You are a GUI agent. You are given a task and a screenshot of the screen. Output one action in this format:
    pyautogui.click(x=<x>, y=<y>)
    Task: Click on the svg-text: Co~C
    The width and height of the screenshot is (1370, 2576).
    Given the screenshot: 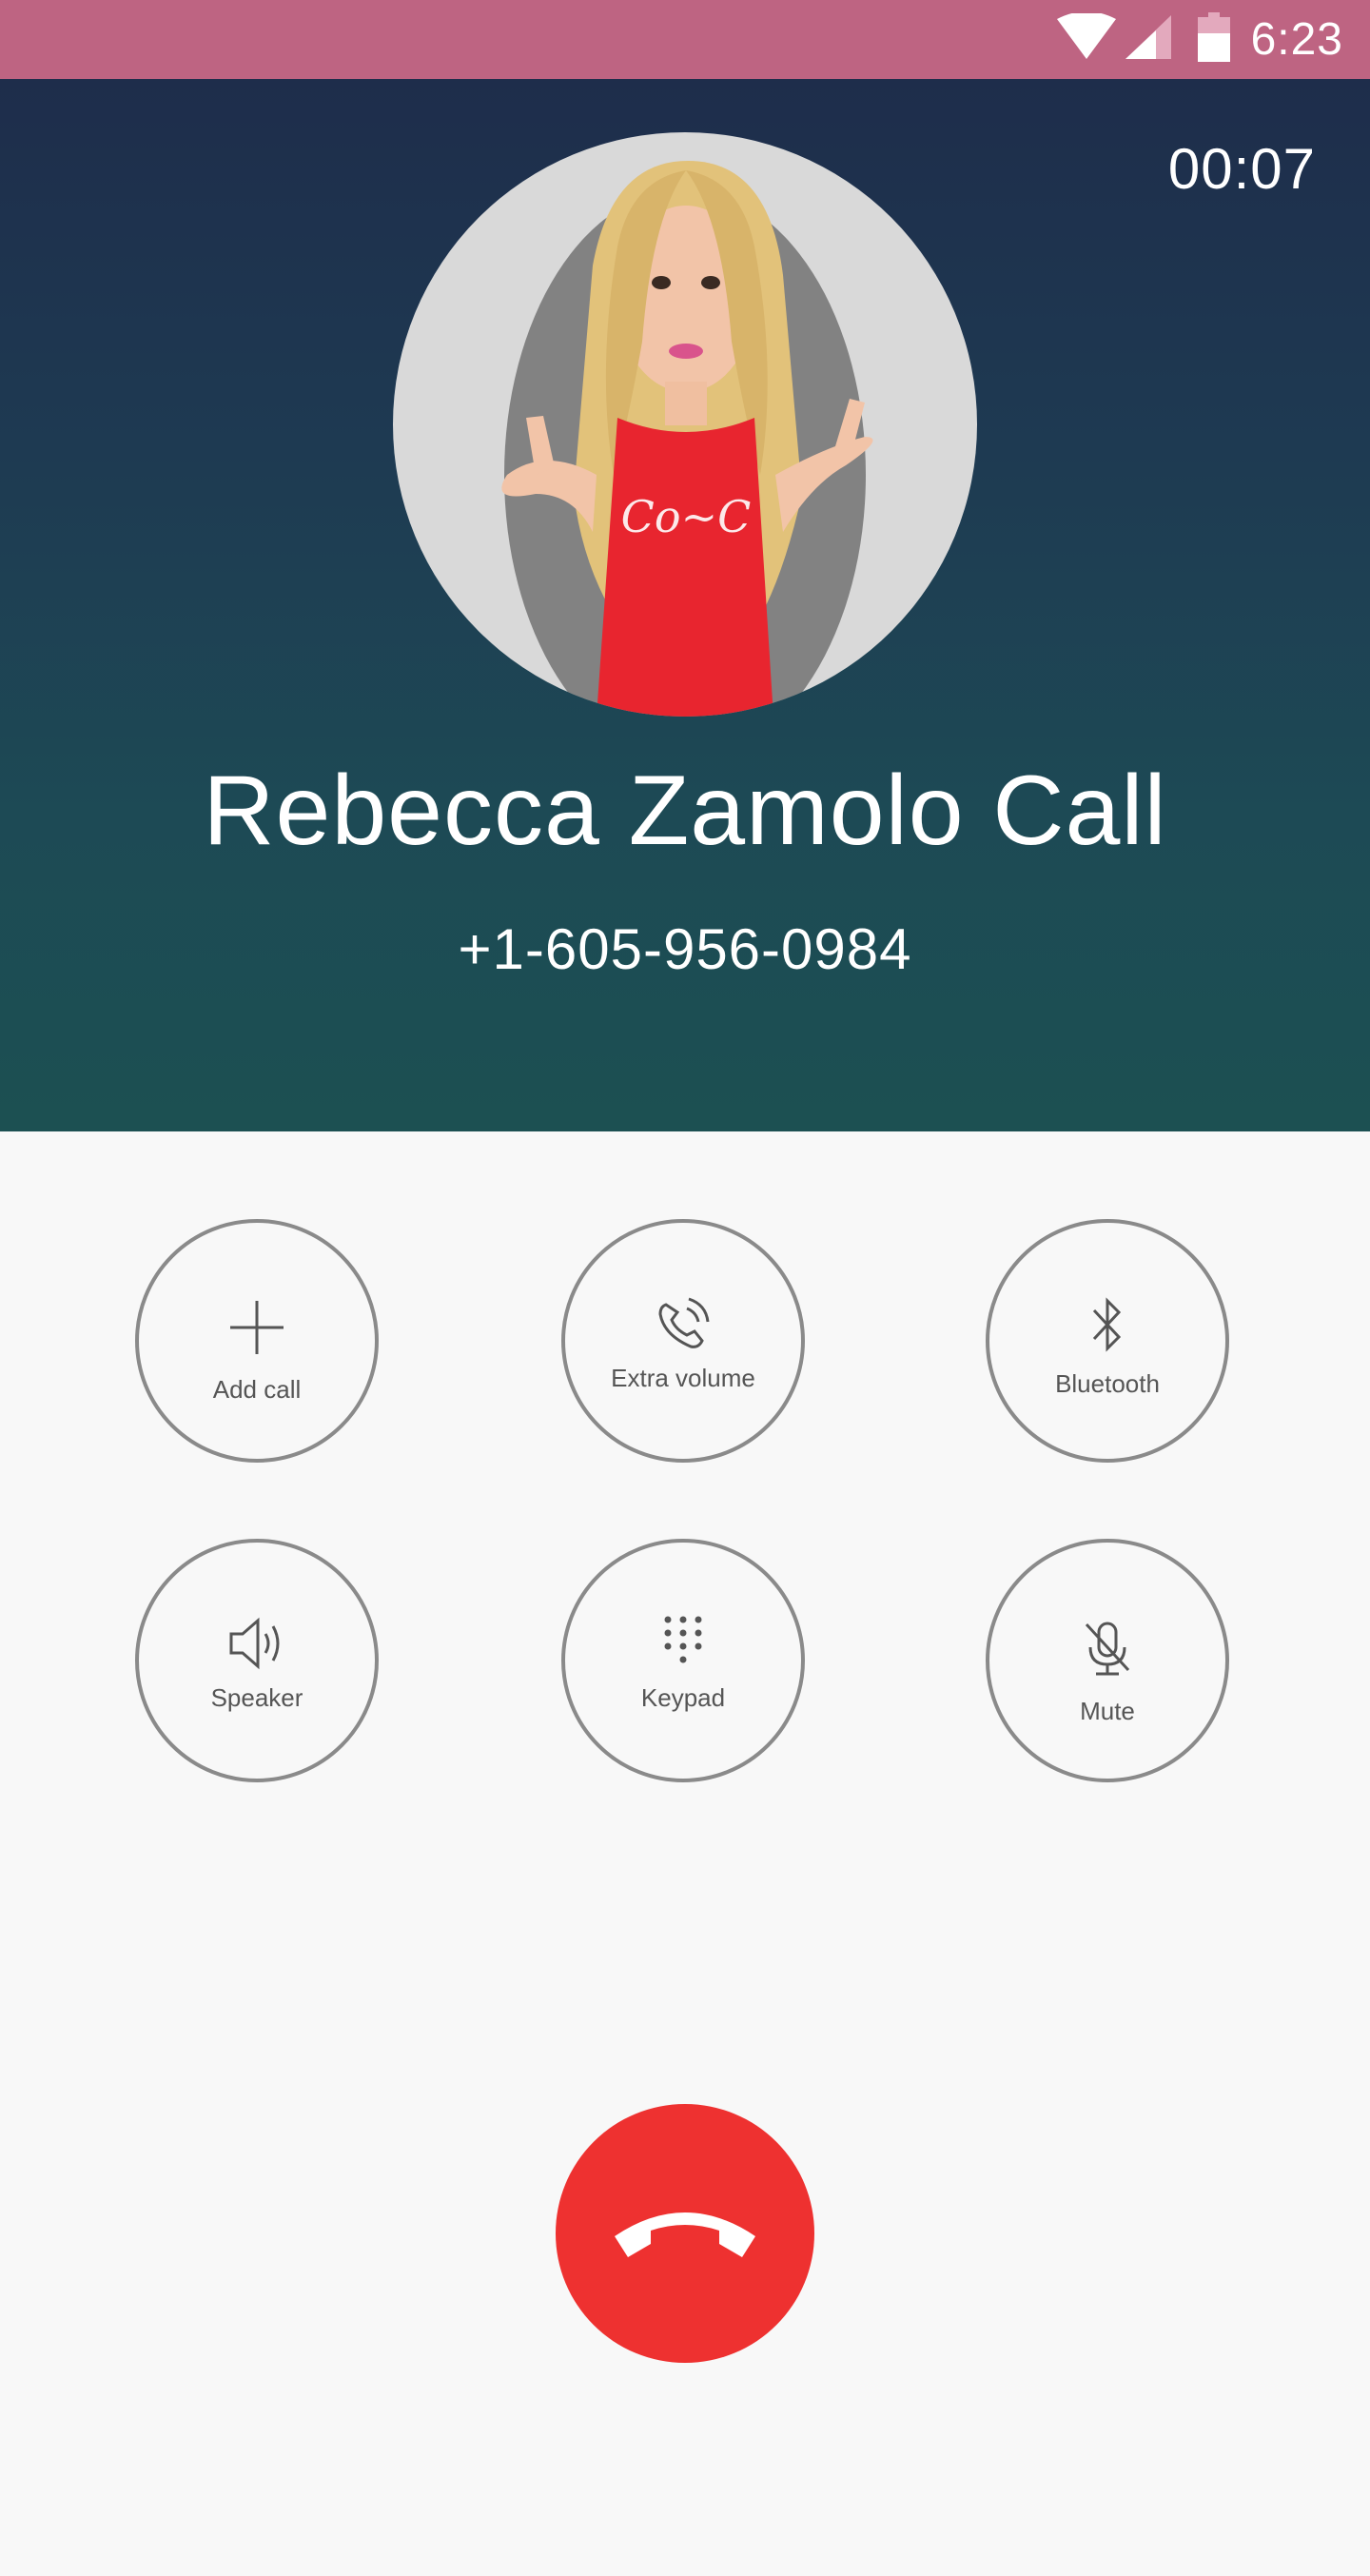 What is the action you would take?
    pyautogui.click(x=686, y=516)
    